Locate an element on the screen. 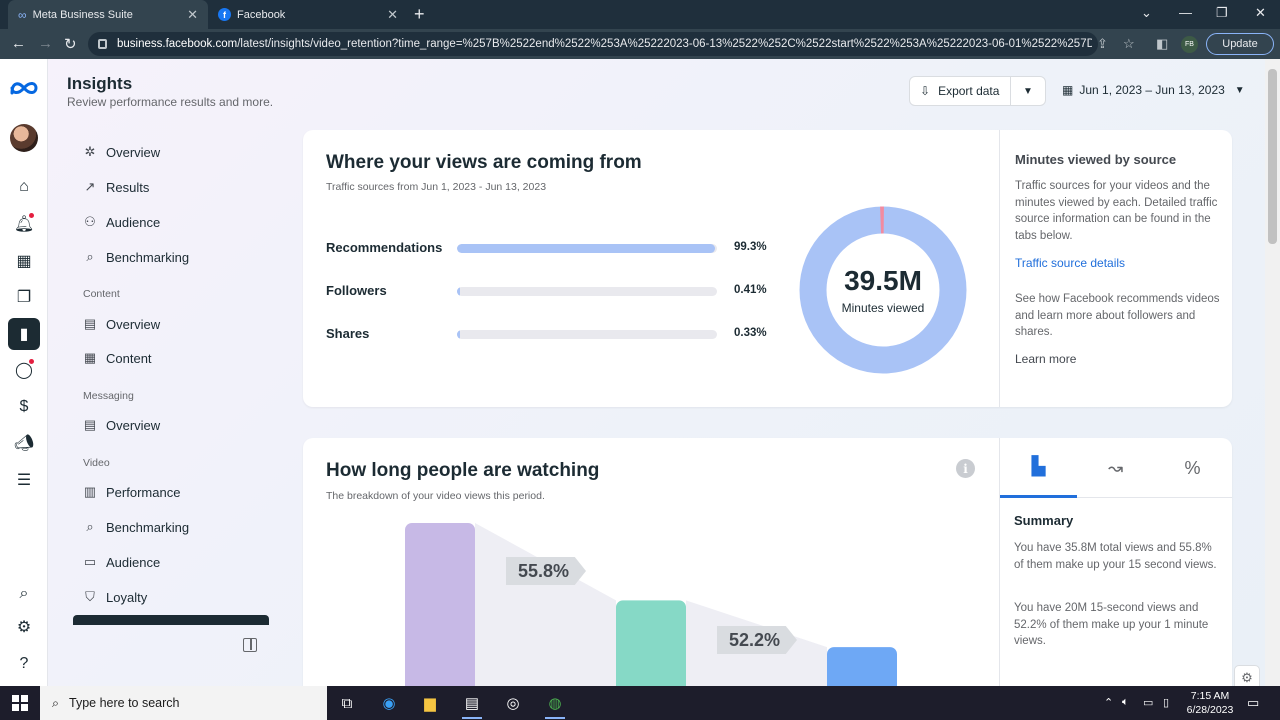 This screenshot has width=1280, height=720. subnav-audience: ⚇ Audience is located at coordinates (121, 222).